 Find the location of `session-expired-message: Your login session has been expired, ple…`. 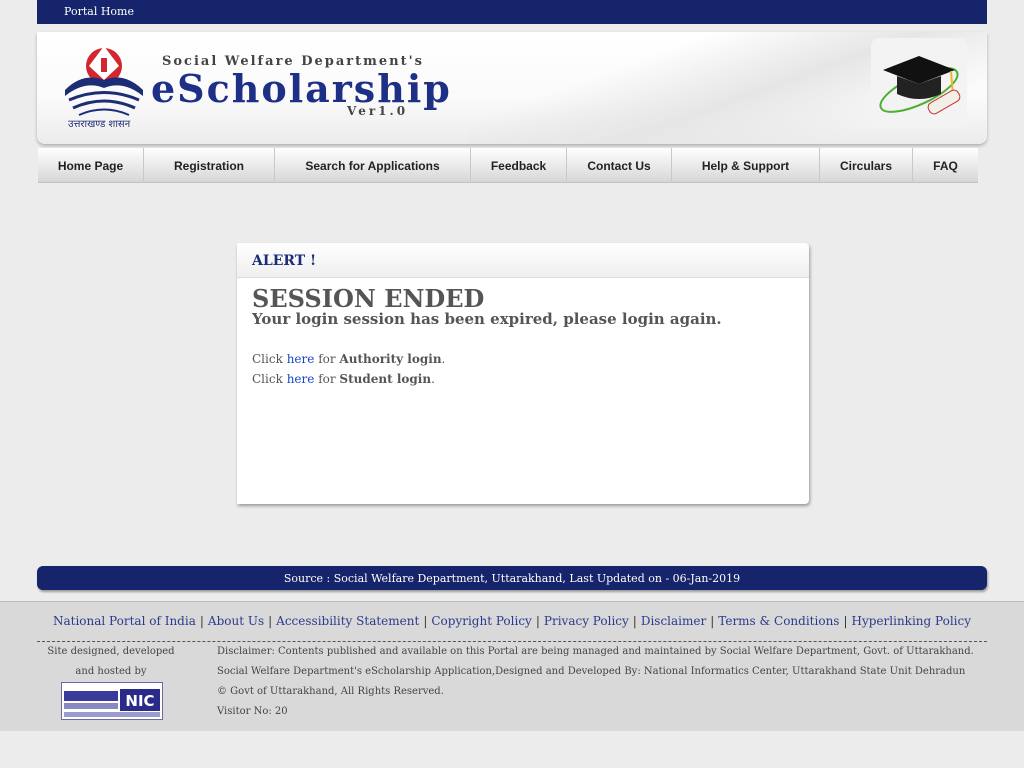

session-expired-message: Your login session has been expired, ple… is located at coordinates (487, 319).